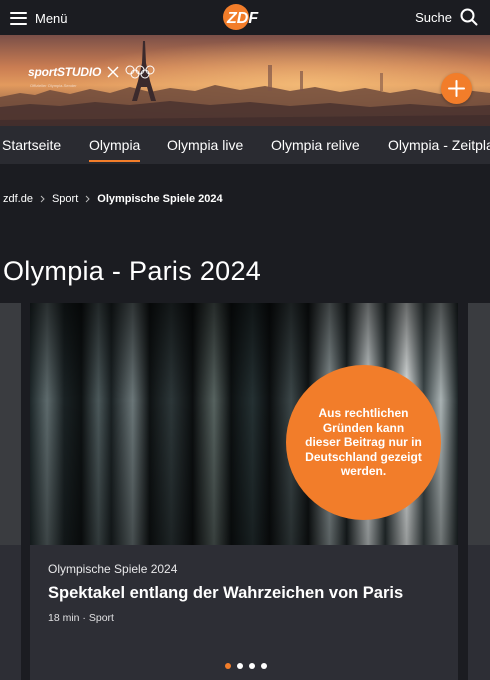  I want to click on carousel-prev-card, so click(10, 491).